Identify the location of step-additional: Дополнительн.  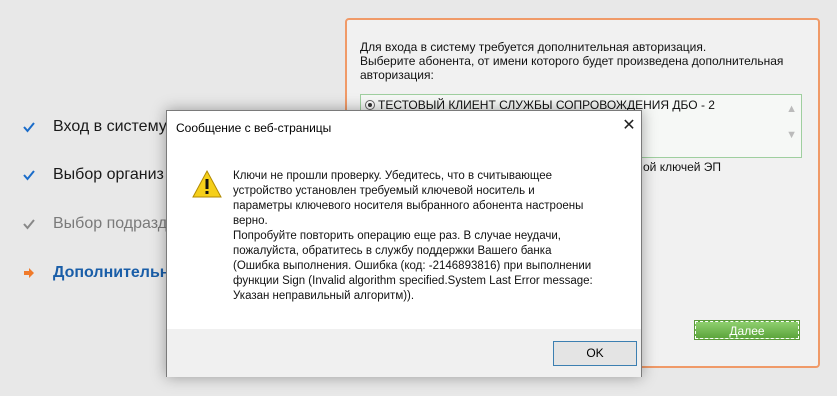
(95, 273).